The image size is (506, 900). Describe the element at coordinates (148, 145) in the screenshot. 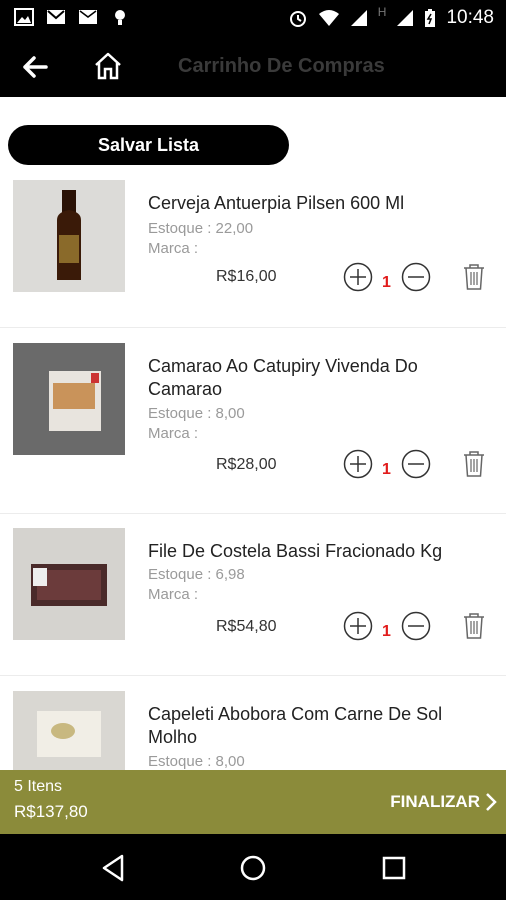

I see `save-list-button: Salvar Lista` at that location.